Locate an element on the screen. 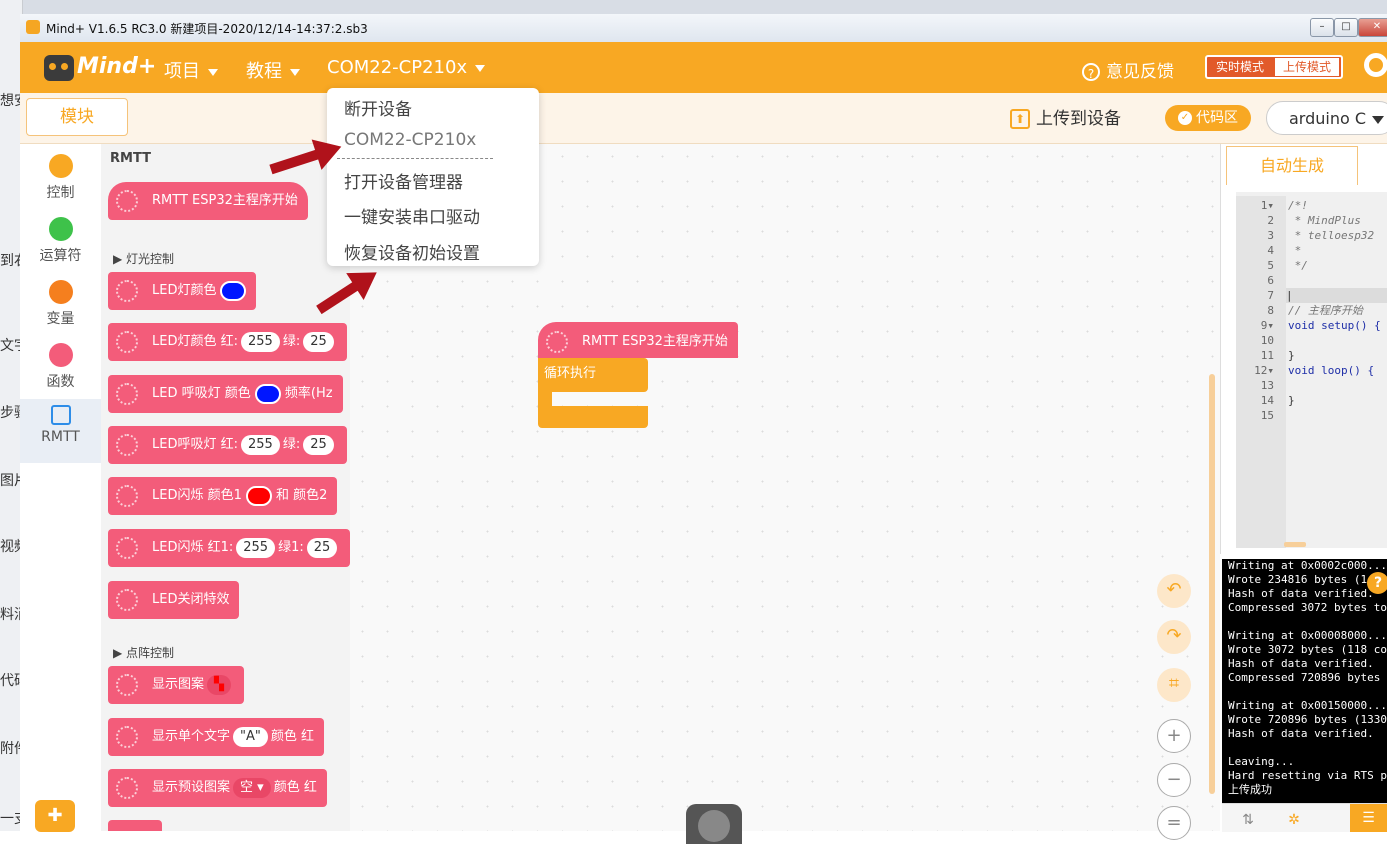 The width and height of the screenshot is (1387, 844). feedback-button: ? 意见反馈 is located at coordinates (1128, 69).